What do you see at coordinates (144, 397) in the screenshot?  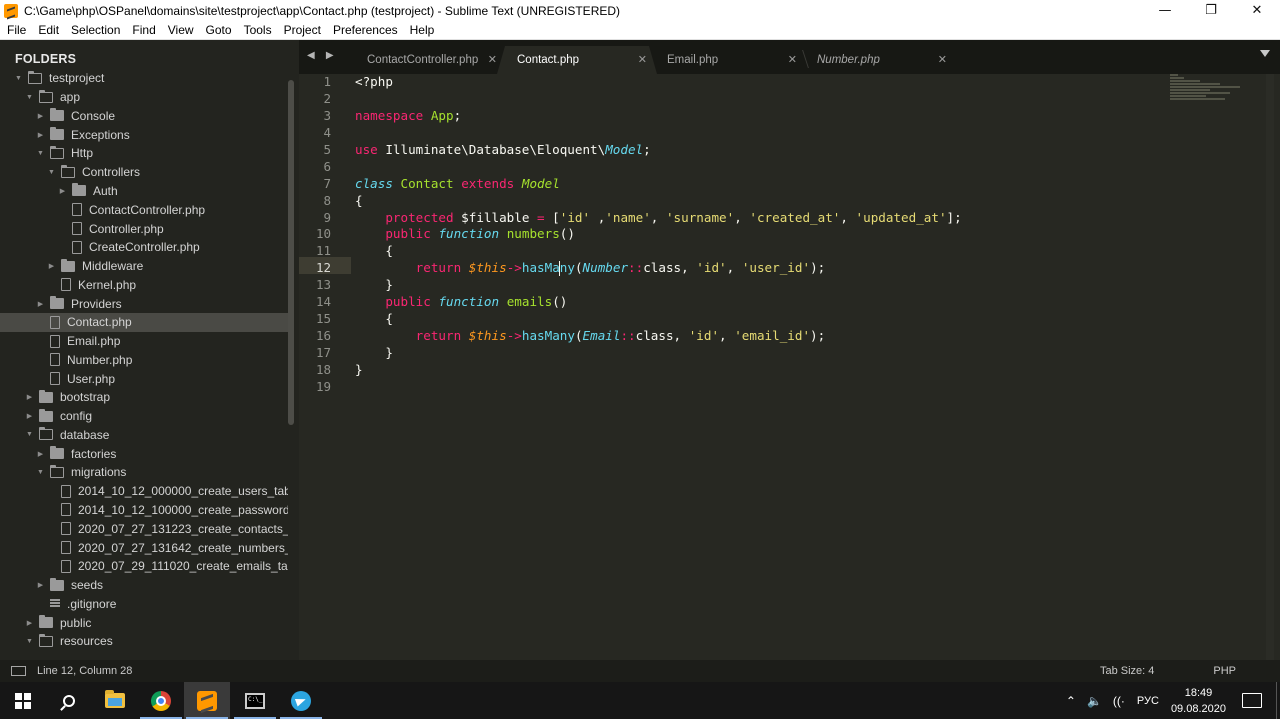 I see `tree-folder: ▶ bootstrap` at bounding box center [144, 397].